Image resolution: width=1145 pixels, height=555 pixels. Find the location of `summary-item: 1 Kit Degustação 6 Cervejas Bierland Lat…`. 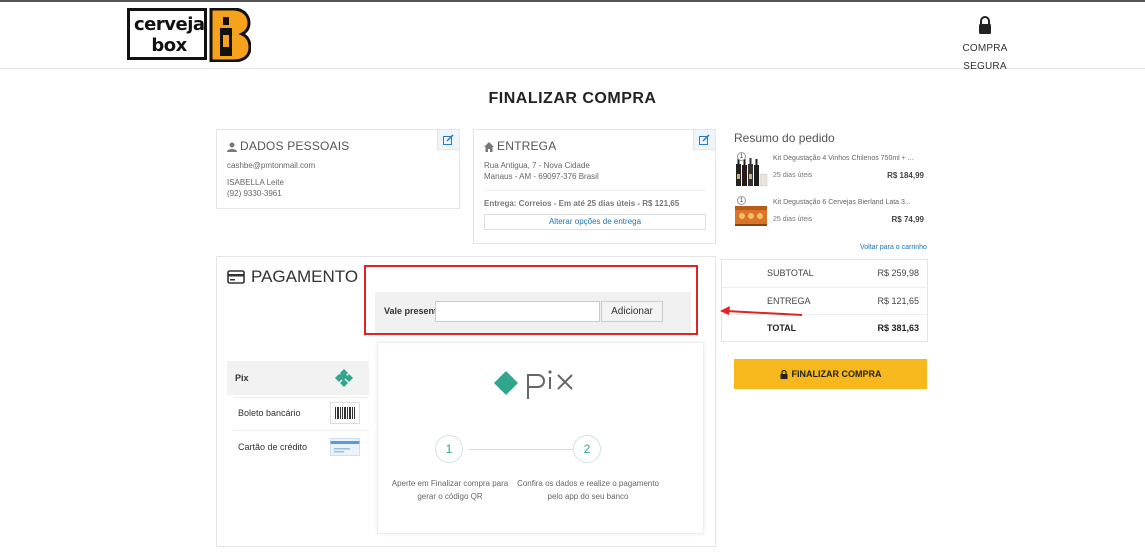

summary-item: 1 Kit Degustação 6 Cervejas Bierland Lat… is located at coordinates (831, 216).